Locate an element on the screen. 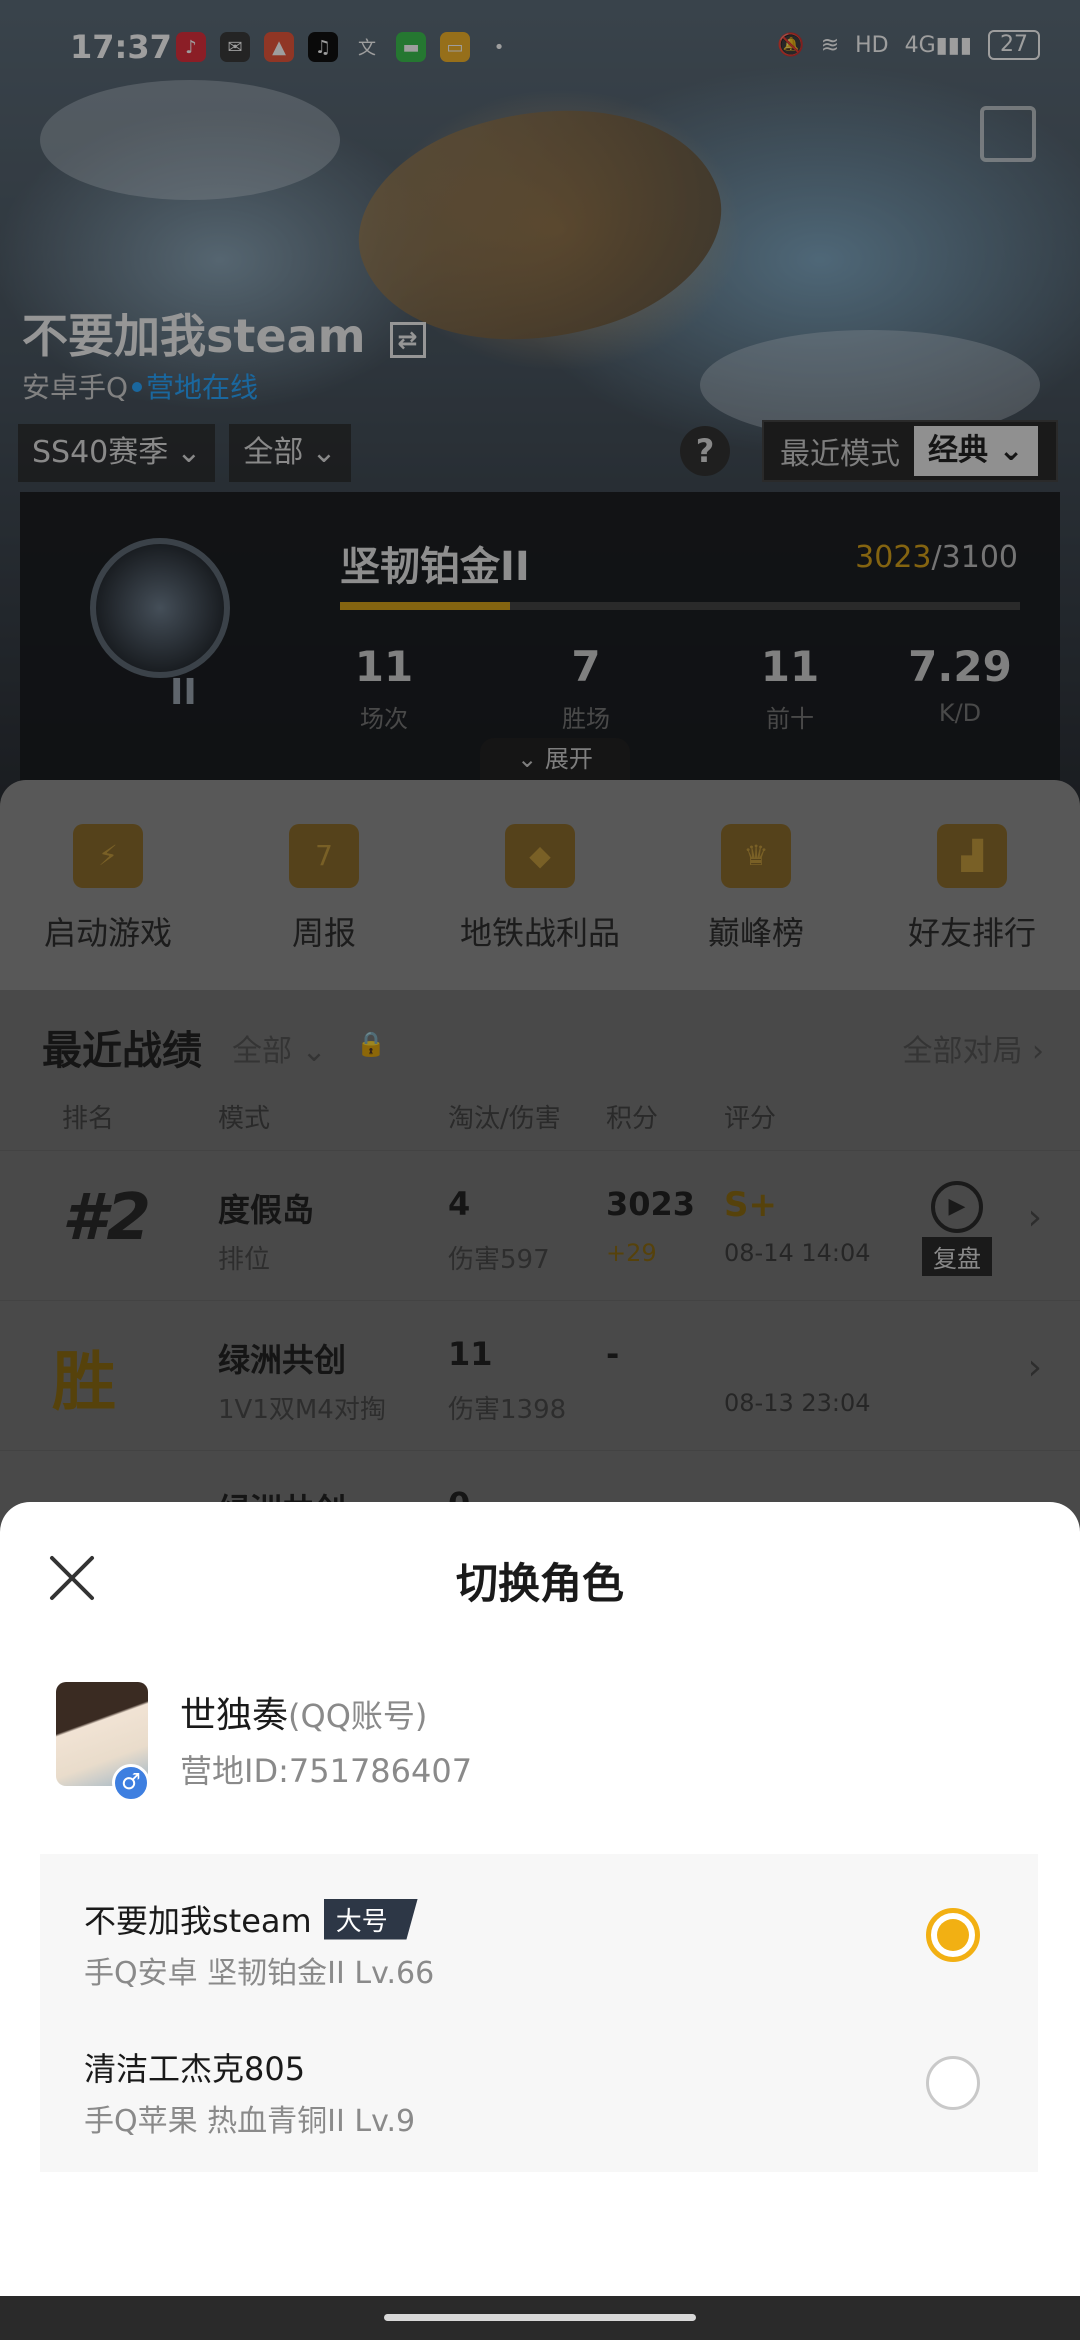 This screenshot has width=1080, height=2340. role-radio-unselected is located at coordinates (953, 2083).